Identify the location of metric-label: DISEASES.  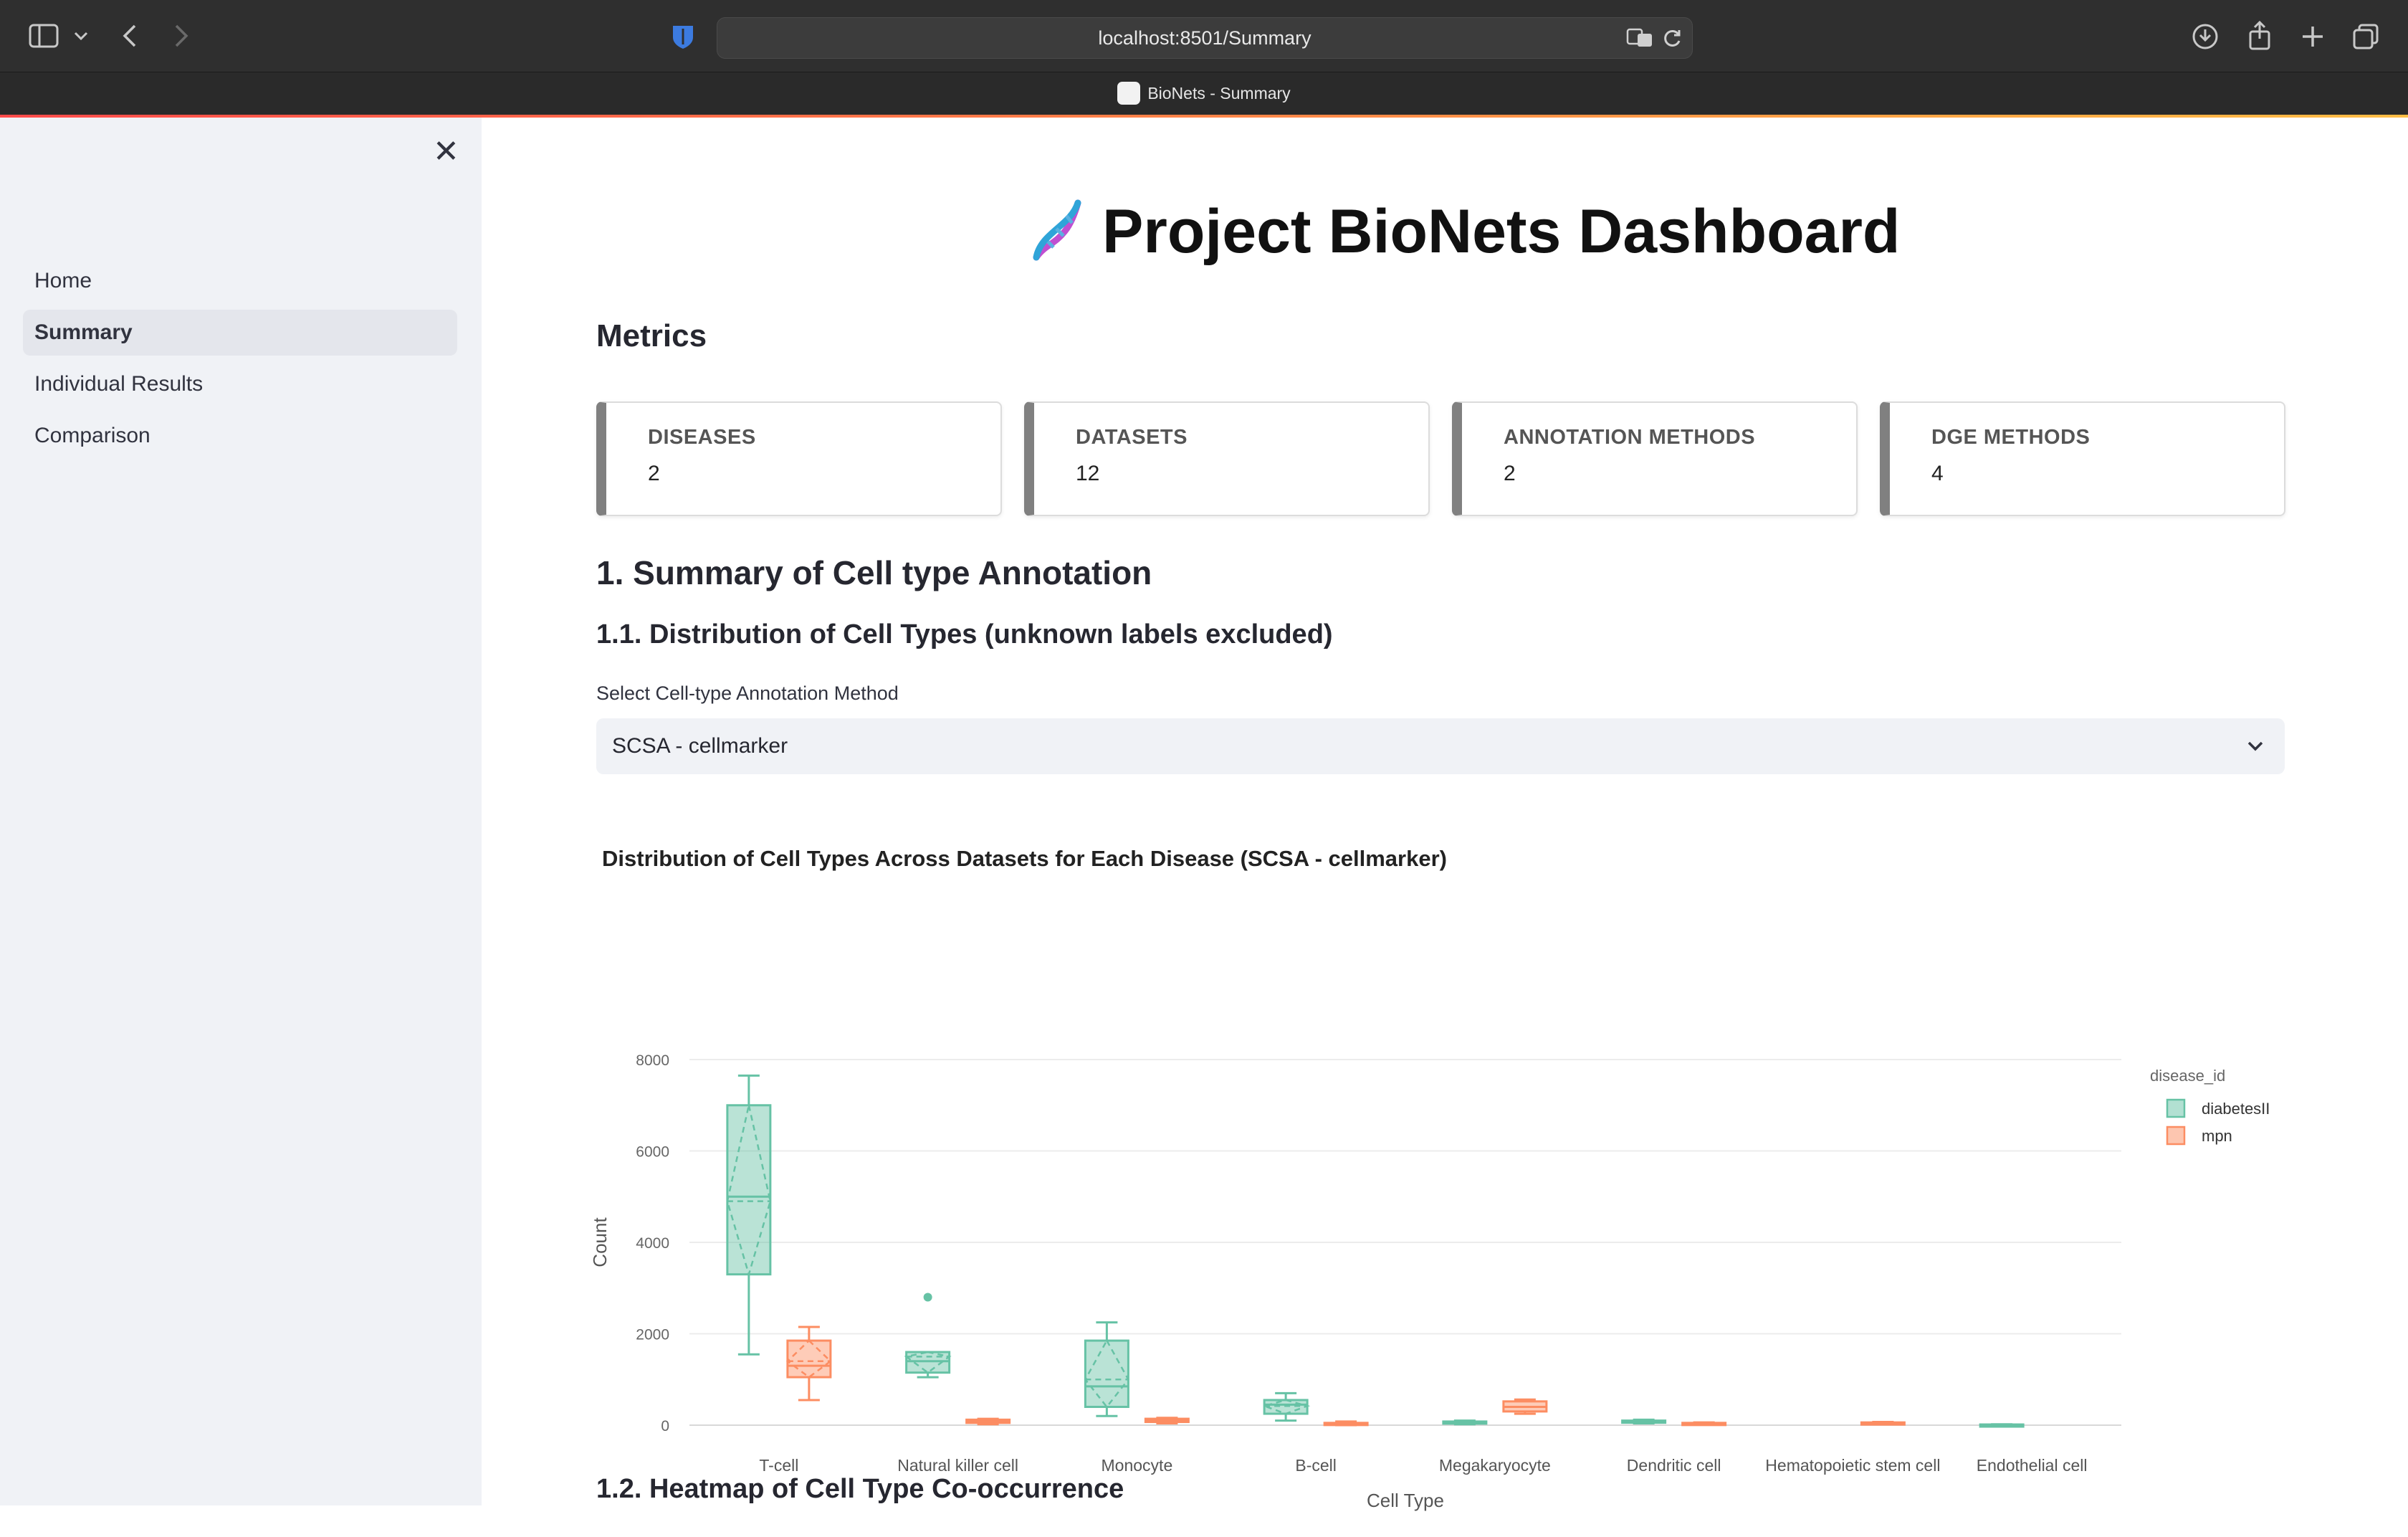
(702, 437).